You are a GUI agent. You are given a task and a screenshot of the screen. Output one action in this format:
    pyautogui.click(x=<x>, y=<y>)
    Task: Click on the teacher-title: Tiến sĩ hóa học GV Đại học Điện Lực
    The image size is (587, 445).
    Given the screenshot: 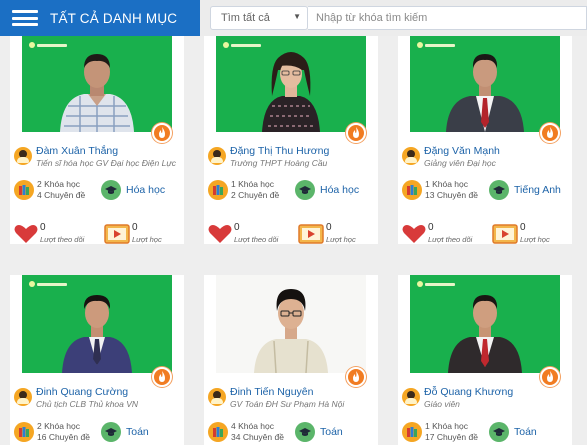 What is the action you would take?
    pyautogui.click(x=106, y=163)
    